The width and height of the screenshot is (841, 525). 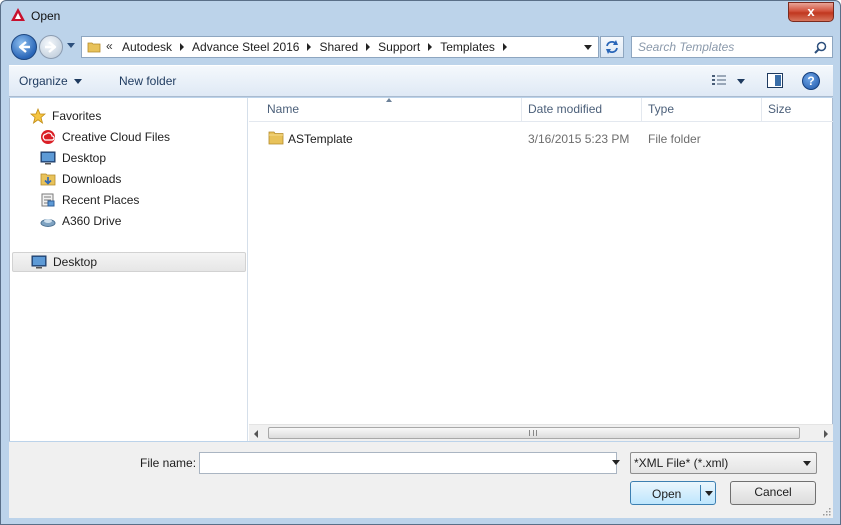 I want to click on new-folder-button: New folder, so click(x=147, y=81).